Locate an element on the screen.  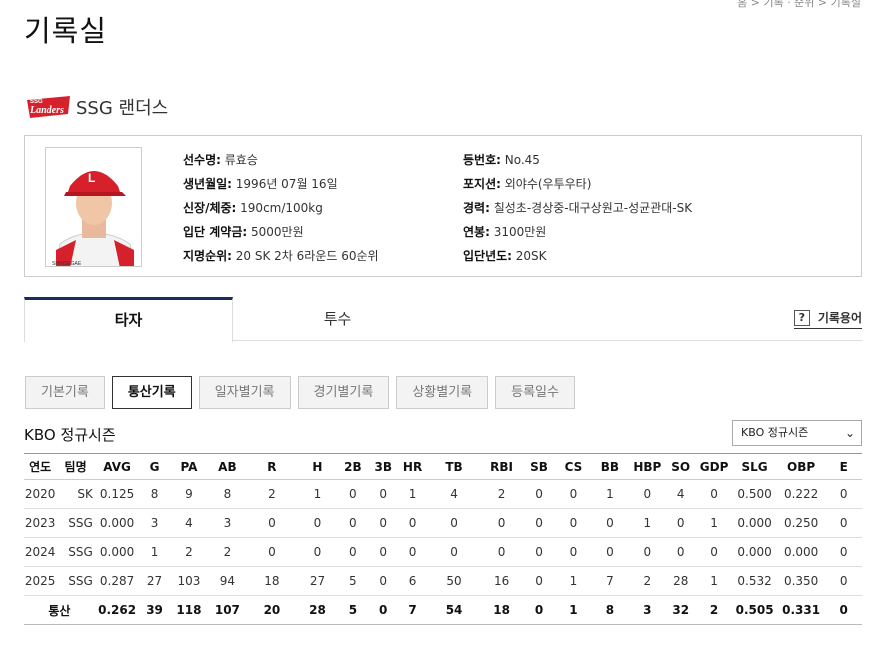
team-name: SSG 랜더스 is located at coordinates (122, 108).